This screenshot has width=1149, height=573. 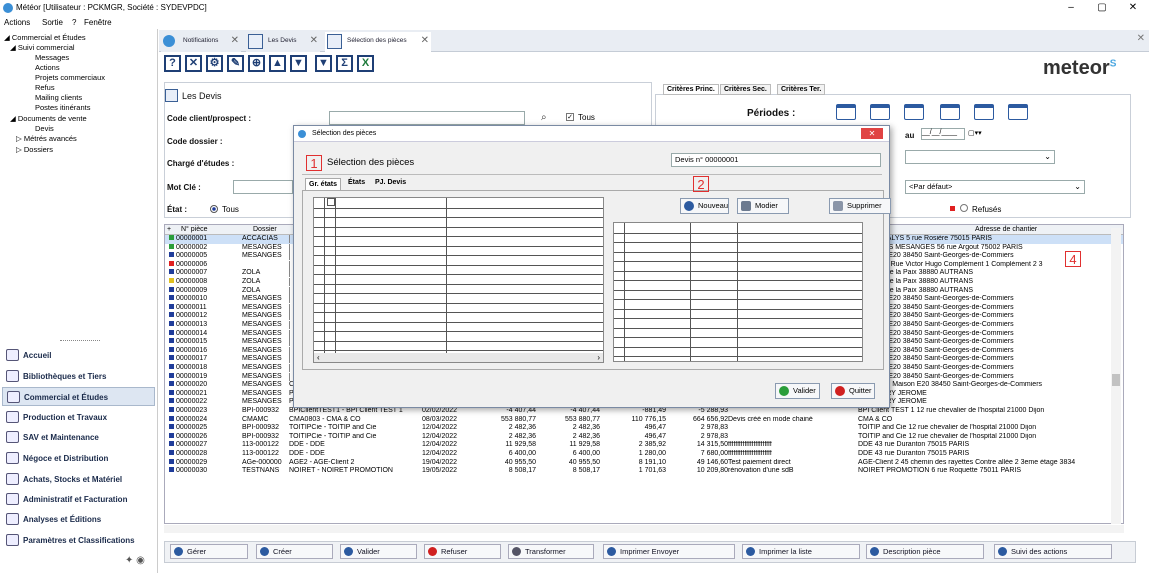 What do you see at coordinates (458, 280) in the screenshot?
I see `left-states-grid: ‹ ›` at bounding box center [458, 280].